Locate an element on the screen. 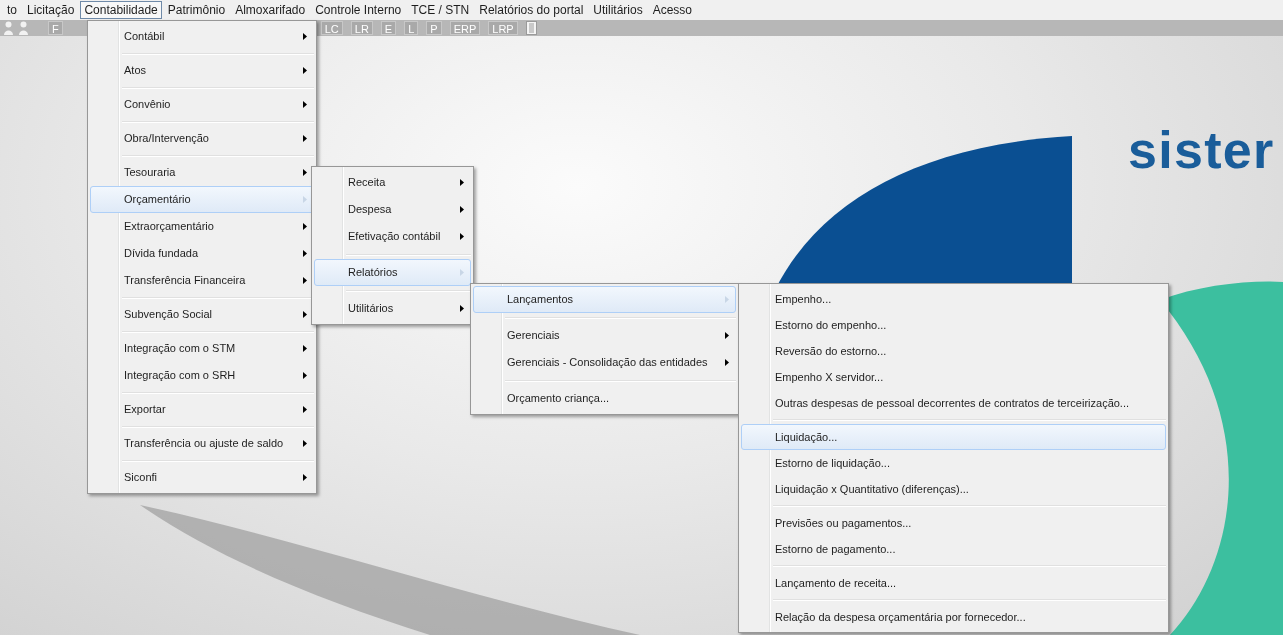 This screenshot has height=635, width=1283. menu-bar-item: Relatórios do portal is located at coordinates (531, 10).